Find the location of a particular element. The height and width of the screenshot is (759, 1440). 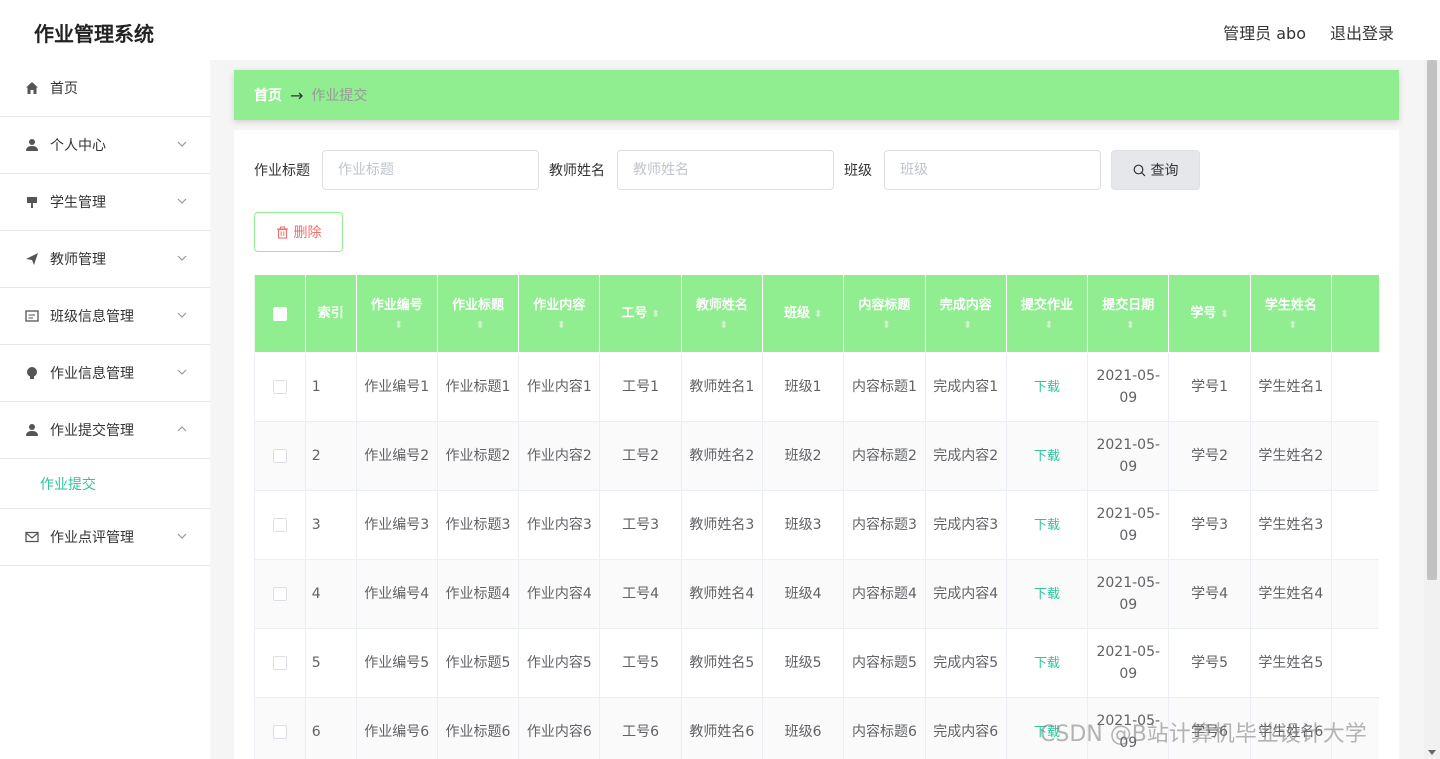

row-actions-cell is located at coordinates (1354, 456).